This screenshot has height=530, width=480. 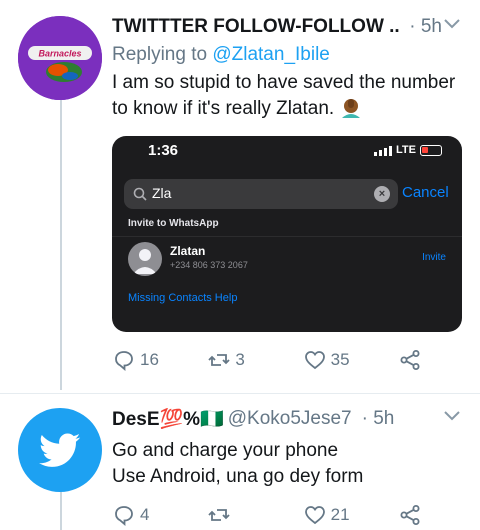 What do you see at coordinates (431, 150) in the screenshot?
I see `battery-icon` at bounding box center [431, 150].